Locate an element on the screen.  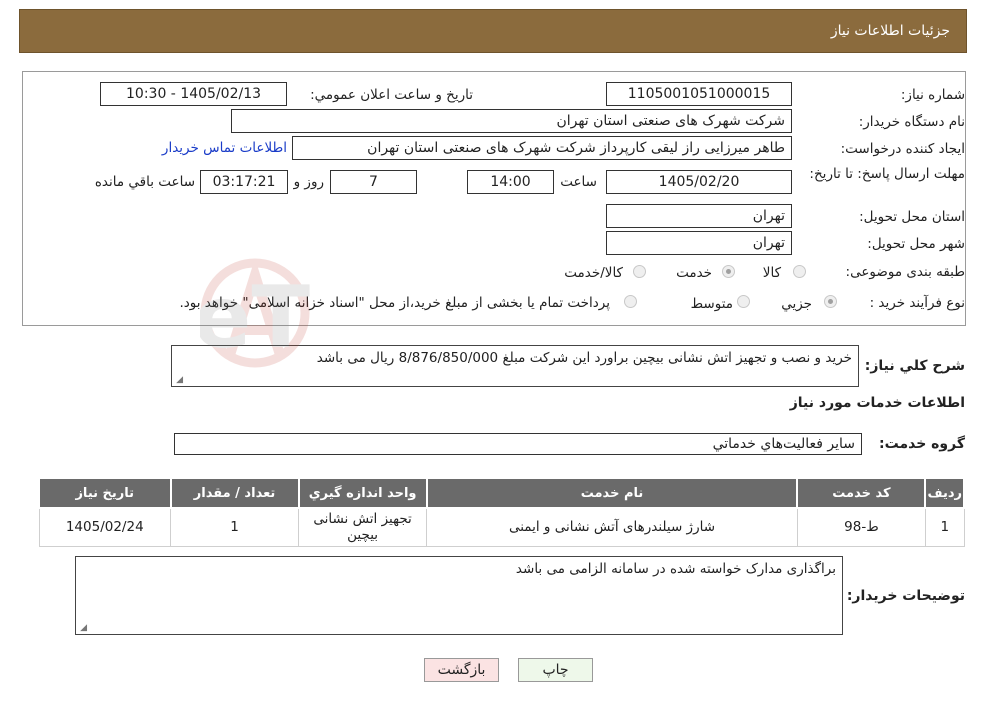
remaining-time-field: 03:17:21 is located at coordinates (244, 182).